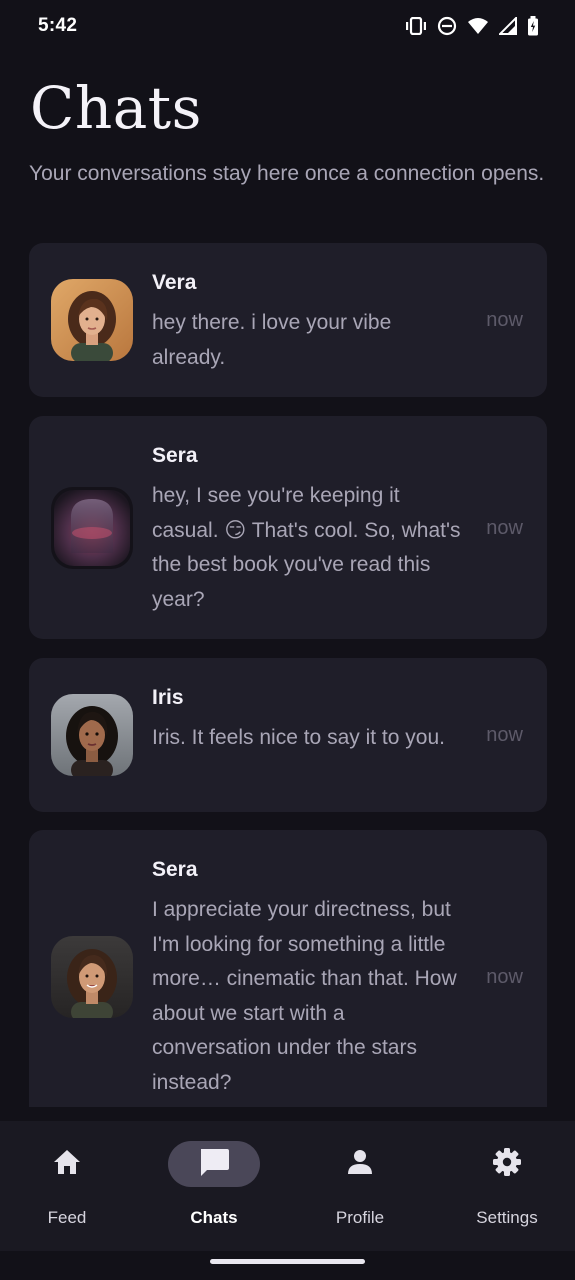 The height and width of the screenshot is (1280, 575). I want to click on home-icon, so click(67, 1164).